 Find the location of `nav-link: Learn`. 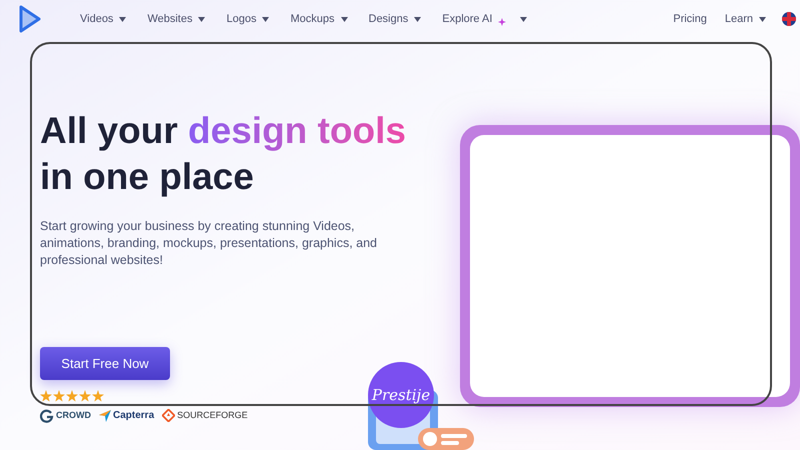

nav-link: Learn is located at coordinates (745, 19).